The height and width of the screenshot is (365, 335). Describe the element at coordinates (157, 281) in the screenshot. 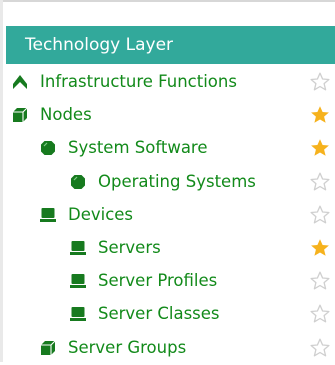

I see `tree-item-label: Server Profiles` at that location.